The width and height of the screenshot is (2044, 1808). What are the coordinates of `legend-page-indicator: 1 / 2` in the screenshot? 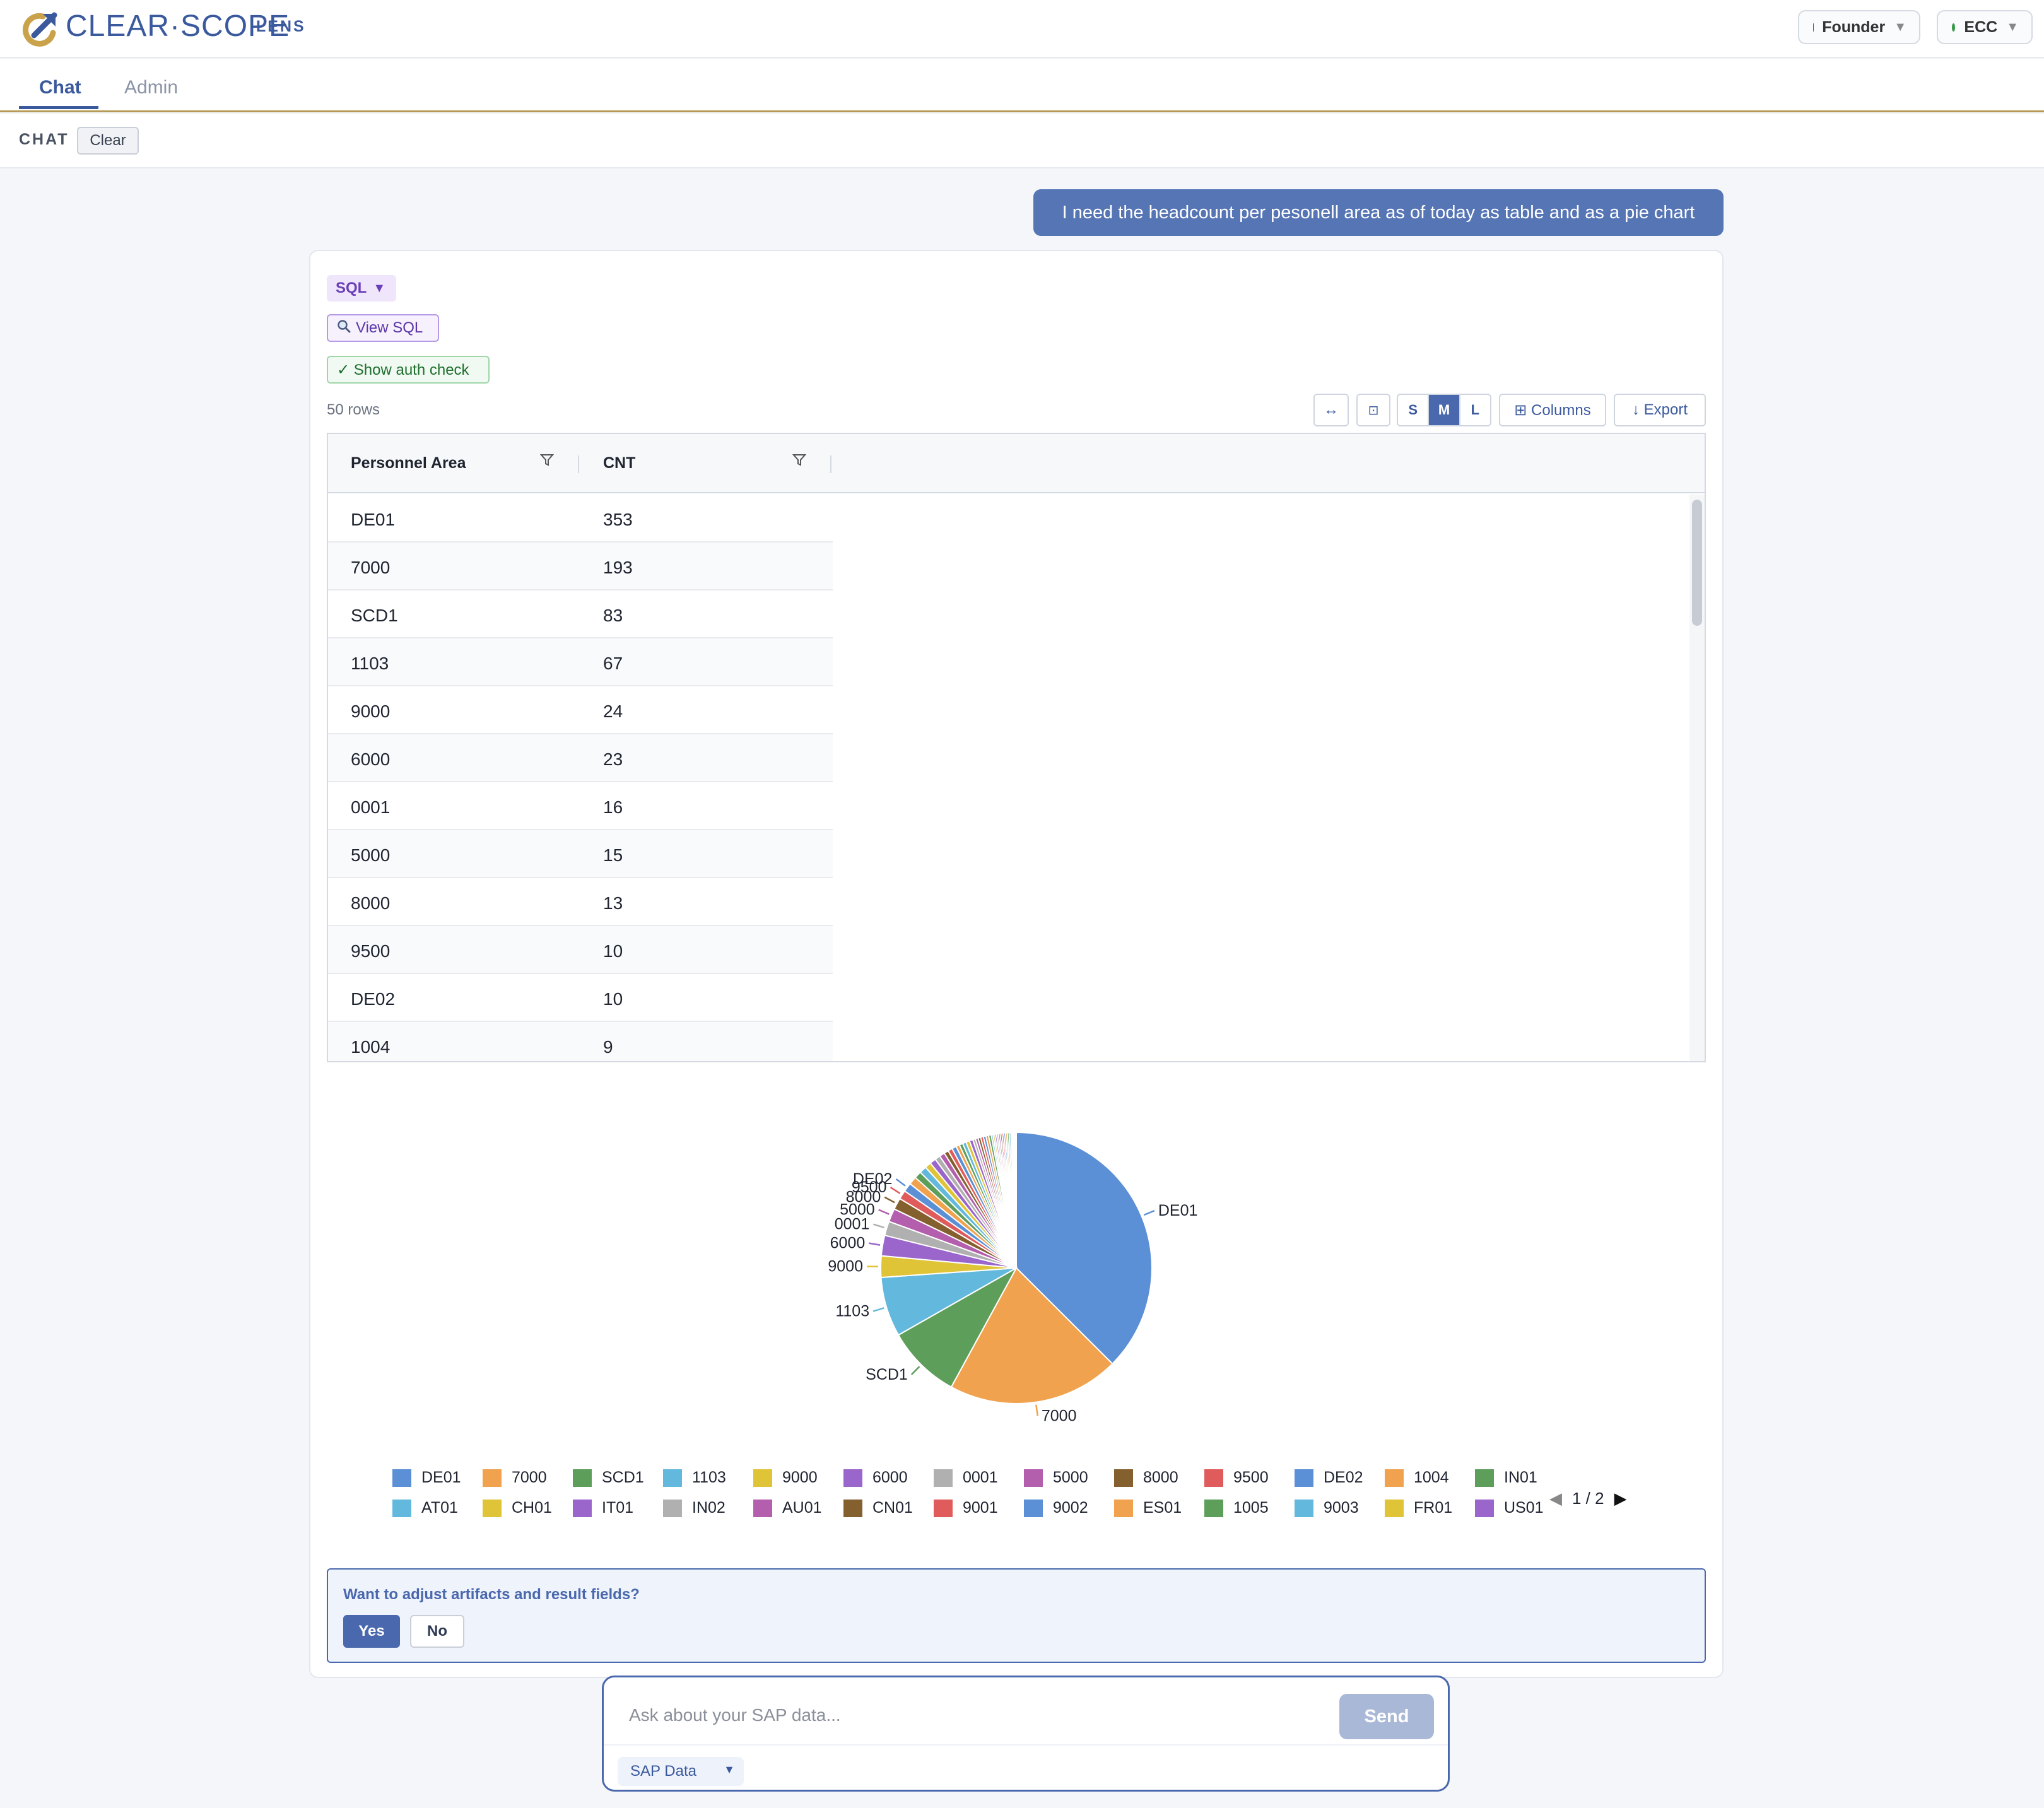 It's located at (1588, 1498).